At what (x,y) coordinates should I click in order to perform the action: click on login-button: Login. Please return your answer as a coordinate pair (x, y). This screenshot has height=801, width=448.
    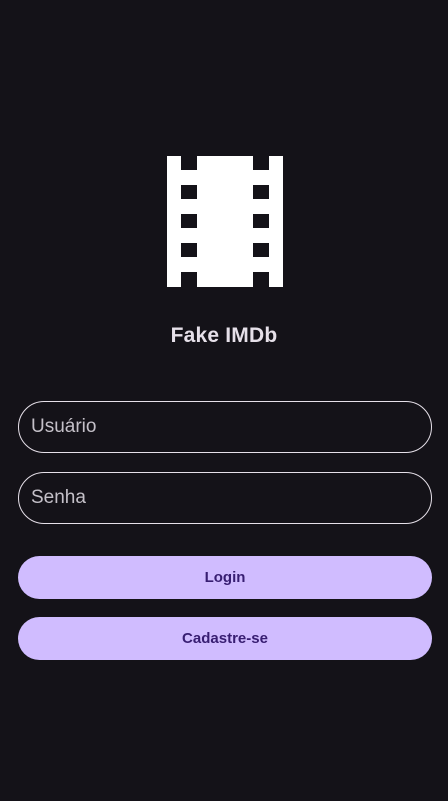
    Looking at the image, I should click on (225, 577).